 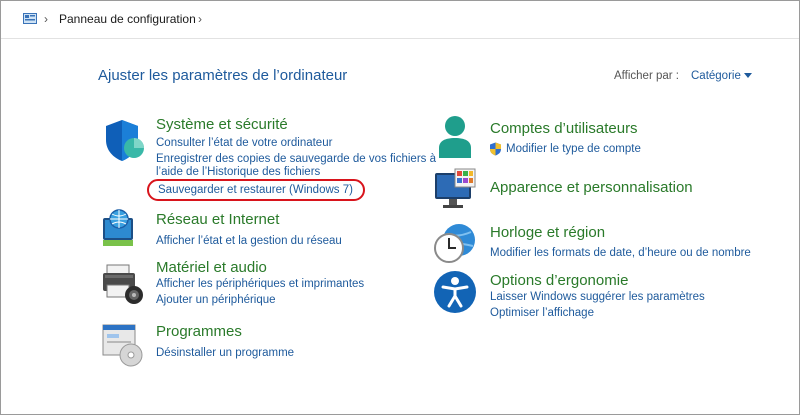 I want to click on address-bar: › Panneau de configuration ›, so click(x=400, y=20).